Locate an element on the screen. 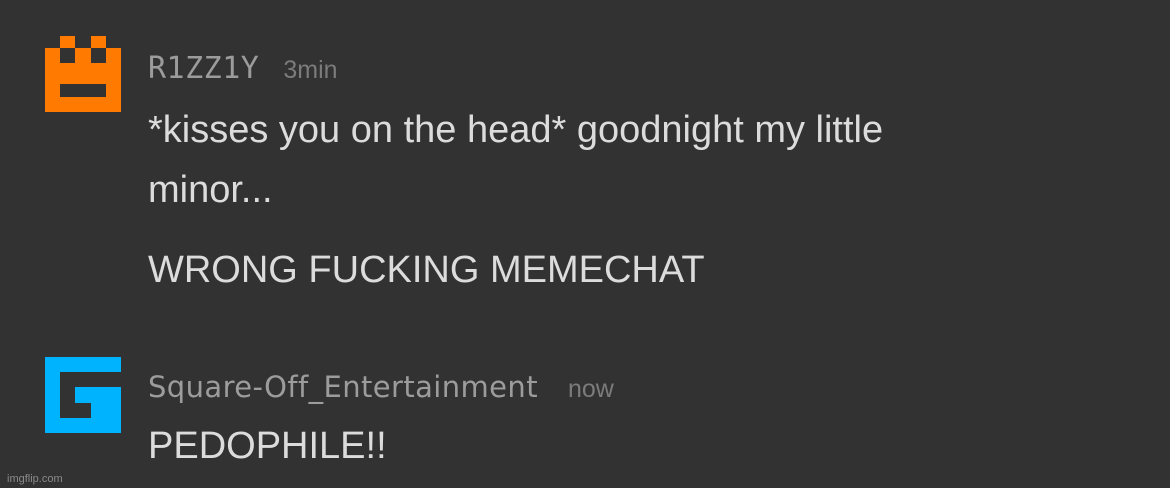 The width and height of the screenshot is (1170, 488). username: R1ZZ1Y is located at coordinates (203, 68).